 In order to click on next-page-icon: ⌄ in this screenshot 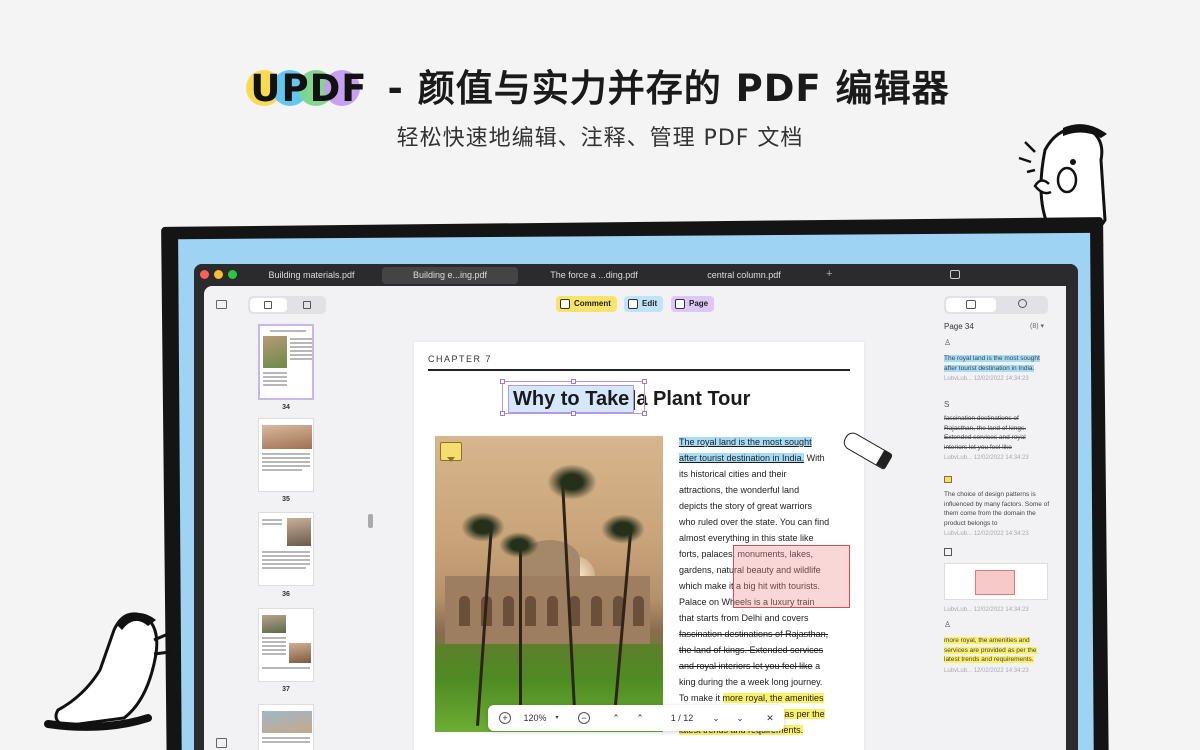, I will do `click(716, 718)`.